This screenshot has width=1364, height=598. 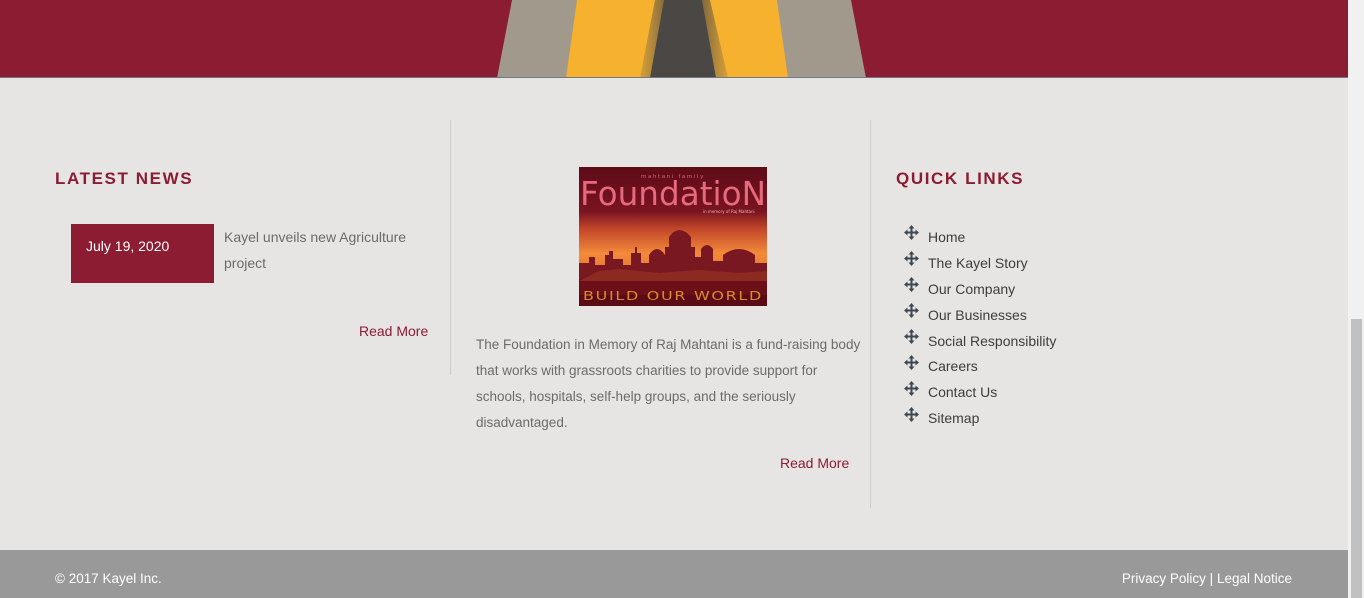 What do you see at coordinates (1356, 458) in the screenshot?
I see `page-scrollbar-thumb` at bounding box center [1356, 458].